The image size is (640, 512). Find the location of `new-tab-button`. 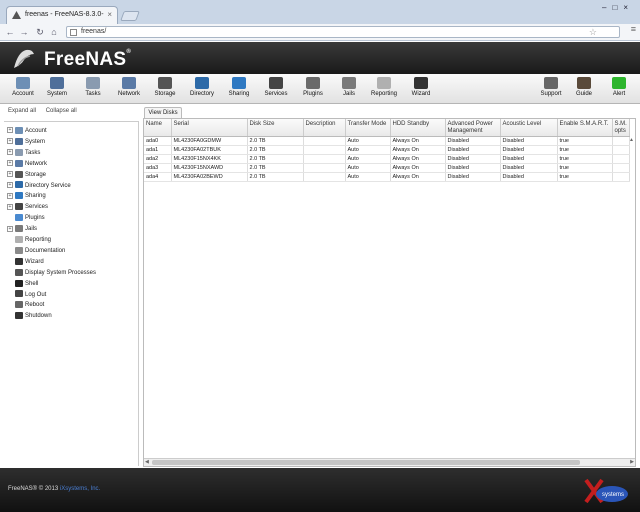

new-tab-button is located at coordinates (130, 16).